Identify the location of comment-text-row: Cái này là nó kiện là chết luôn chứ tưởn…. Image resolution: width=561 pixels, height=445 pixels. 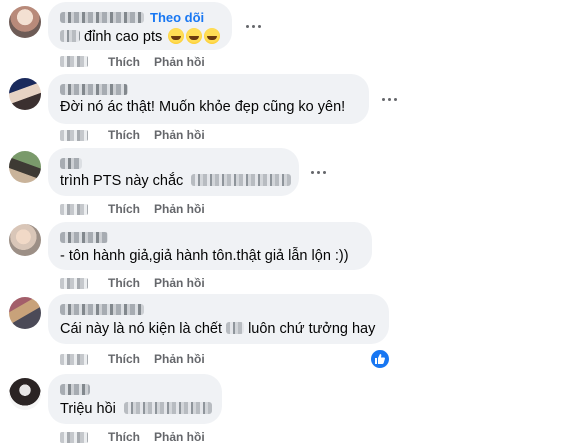
(217, 329).